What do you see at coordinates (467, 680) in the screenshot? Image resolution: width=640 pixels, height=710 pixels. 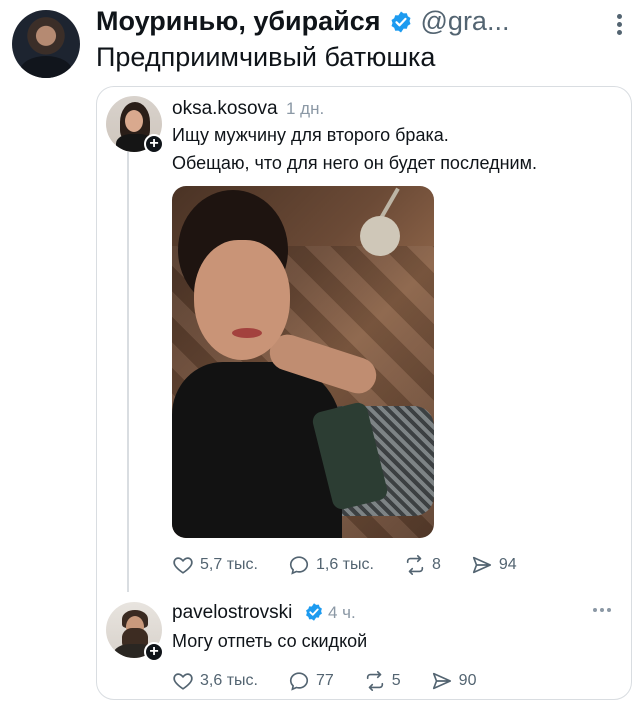 I see `share-count: 90` at bounding box center [467, 680].